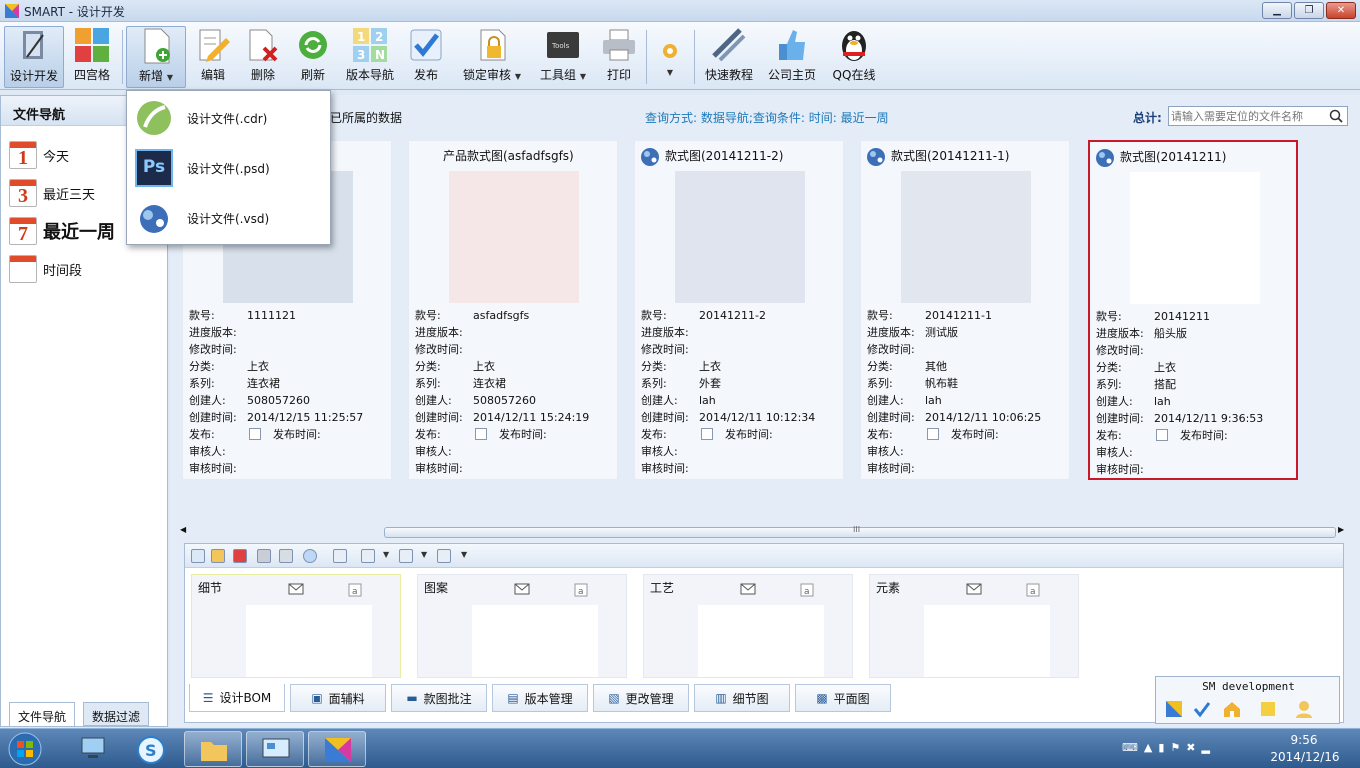 The image size is (1360, 768). Describe the element at coordinates (62, 231) in the screenshot. I see `nav-item-last-week: 7 最近一周` at that location.